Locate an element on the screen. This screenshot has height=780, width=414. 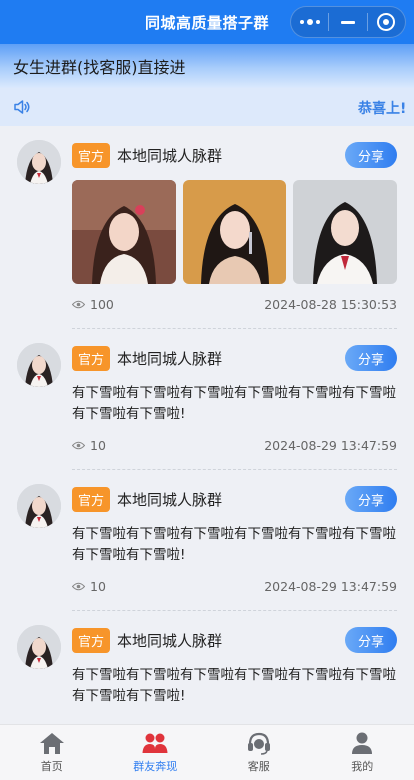
post-time: 2024-08-28 15:30:53 is located at coordinates (330, 304).